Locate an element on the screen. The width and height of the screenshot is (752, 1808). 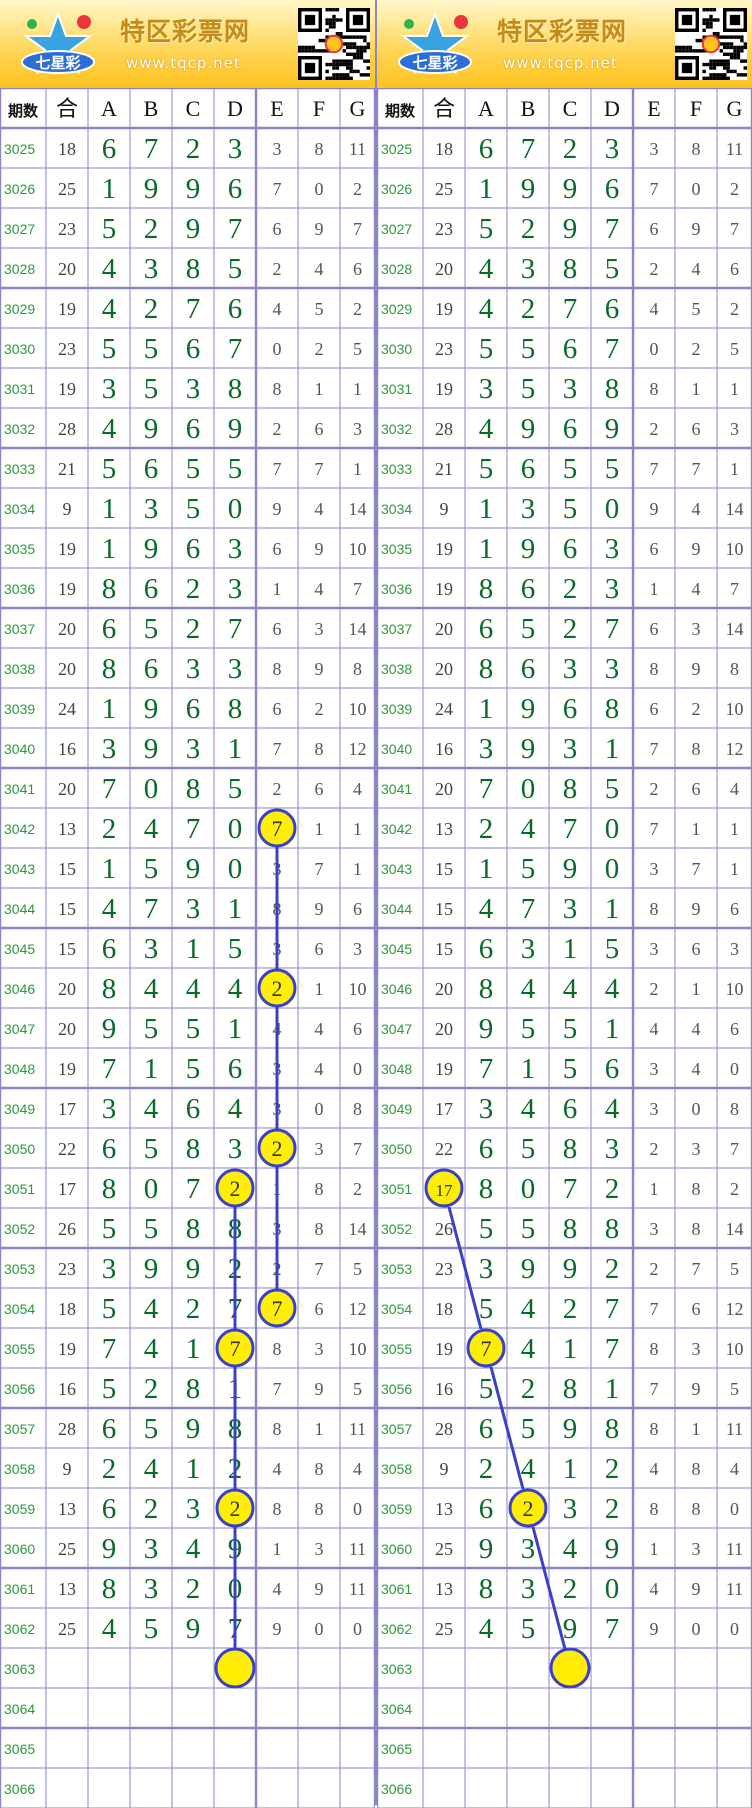
period-number: 3028 is located at coordinates (396, 269).